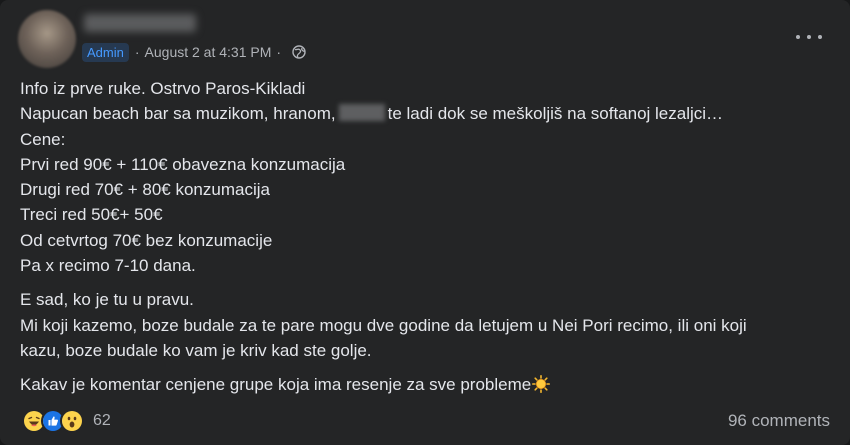 This screenshot has width=850, height=445. Describe the element at coordinates (183, 164) in the screenshot. I see `post-line: Prvi red 90€ + 110€ obavezna konzumacija` at that location.